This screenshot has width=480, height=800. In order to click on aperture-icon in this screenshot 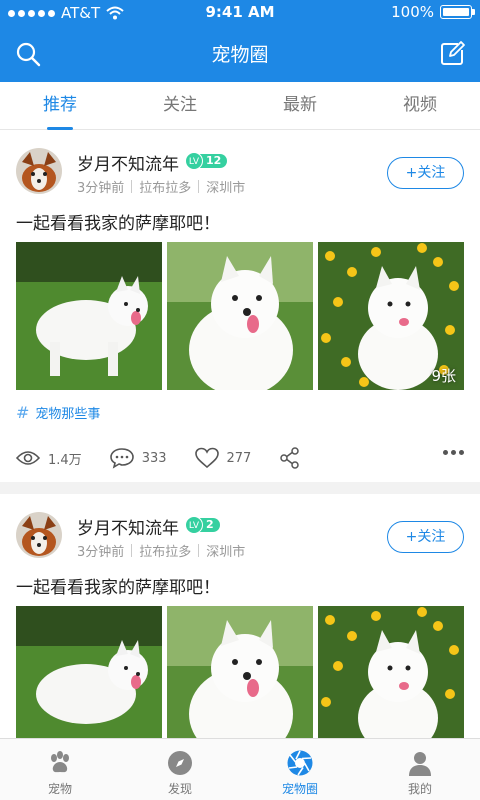, I will do `click(300, 763)`.